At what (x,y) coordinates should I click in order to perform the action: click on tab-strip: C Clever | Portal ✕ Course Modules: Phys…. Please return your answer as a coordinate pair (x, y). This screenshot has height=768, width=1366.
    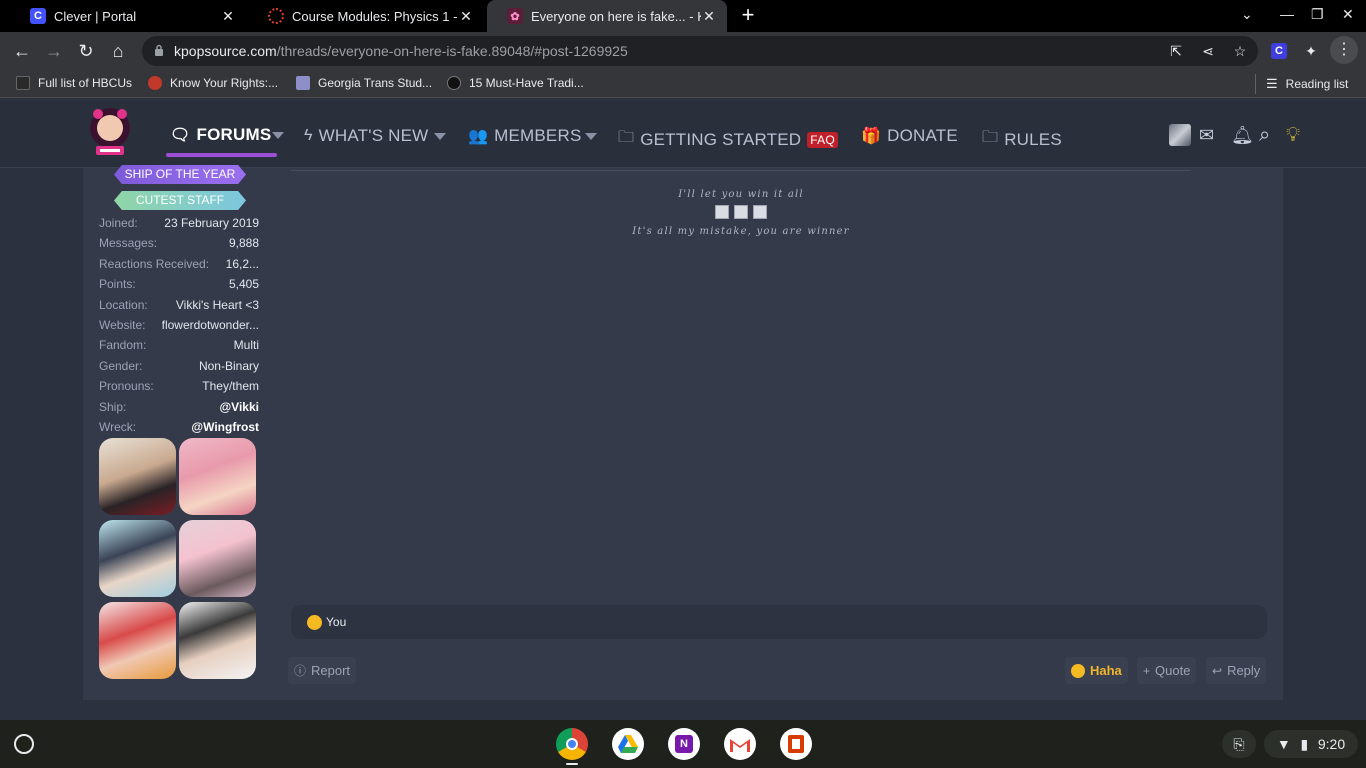
    Looking at the image, I should click on (683, 16).